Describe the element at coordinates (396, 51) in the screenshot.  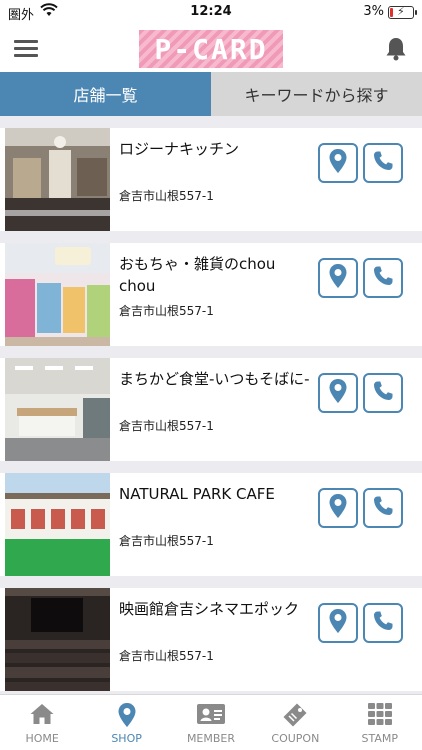
I see `bell-icon` at that location.